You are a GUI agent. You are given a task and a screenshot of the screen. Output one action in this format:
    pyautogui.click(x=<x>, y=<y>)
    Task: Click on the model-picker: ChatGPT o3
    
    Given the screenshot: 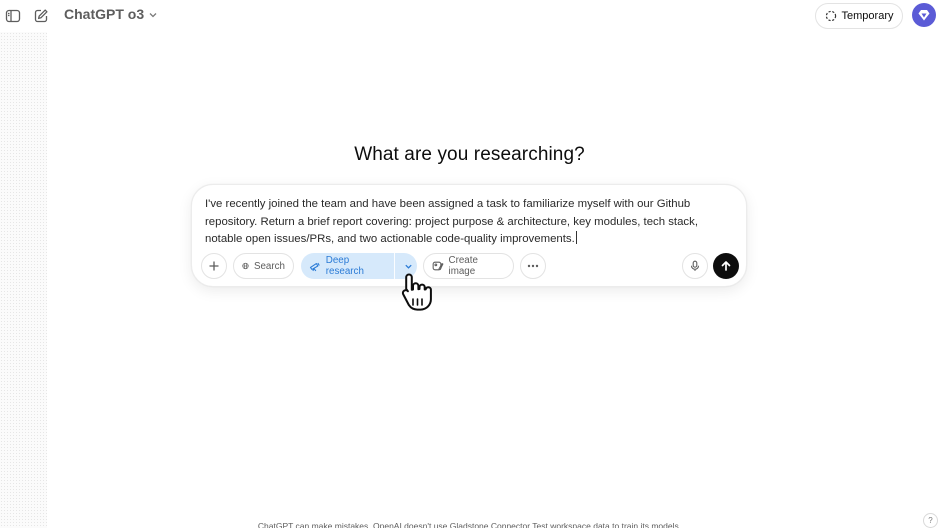 What is the action you would take?
    pyautogui.click(x=111, y=14)
    